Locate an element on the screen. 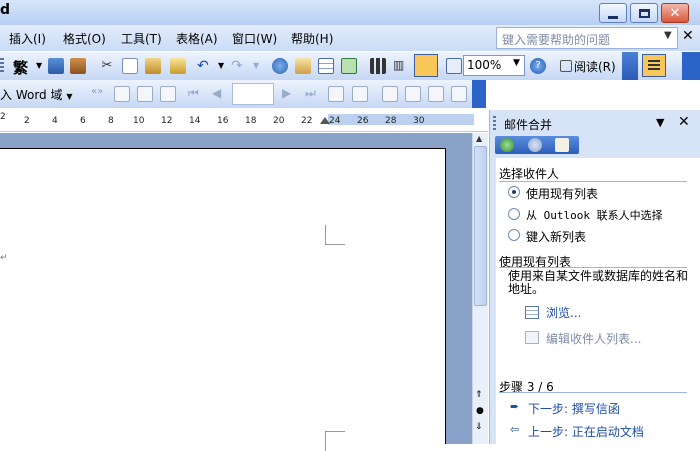 Image resolution: width=700 pixels, height=451 pixels. close-button: ✕ is located at coordinates (675, 13).